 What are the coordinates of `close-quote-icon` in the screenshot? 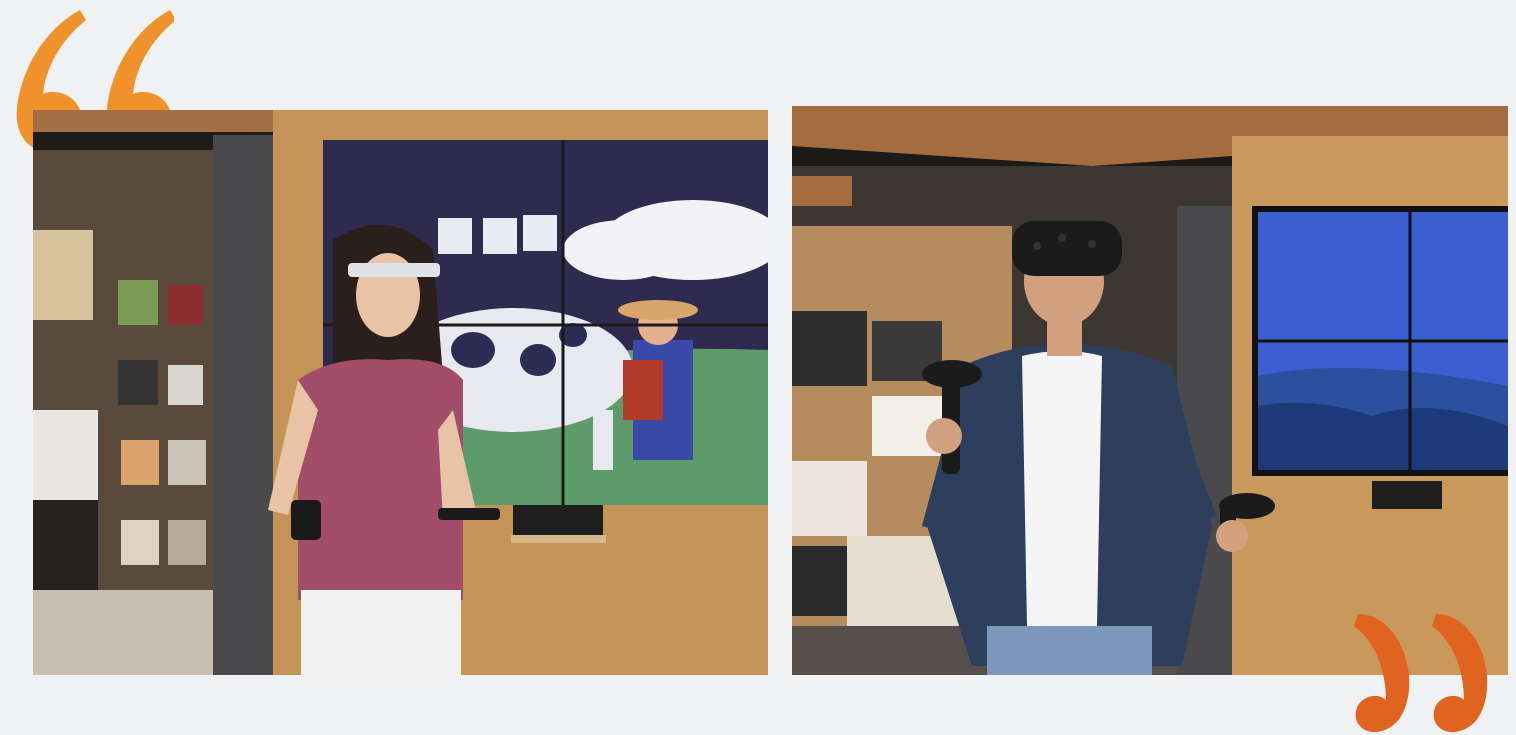 It's located at (1421, 673).